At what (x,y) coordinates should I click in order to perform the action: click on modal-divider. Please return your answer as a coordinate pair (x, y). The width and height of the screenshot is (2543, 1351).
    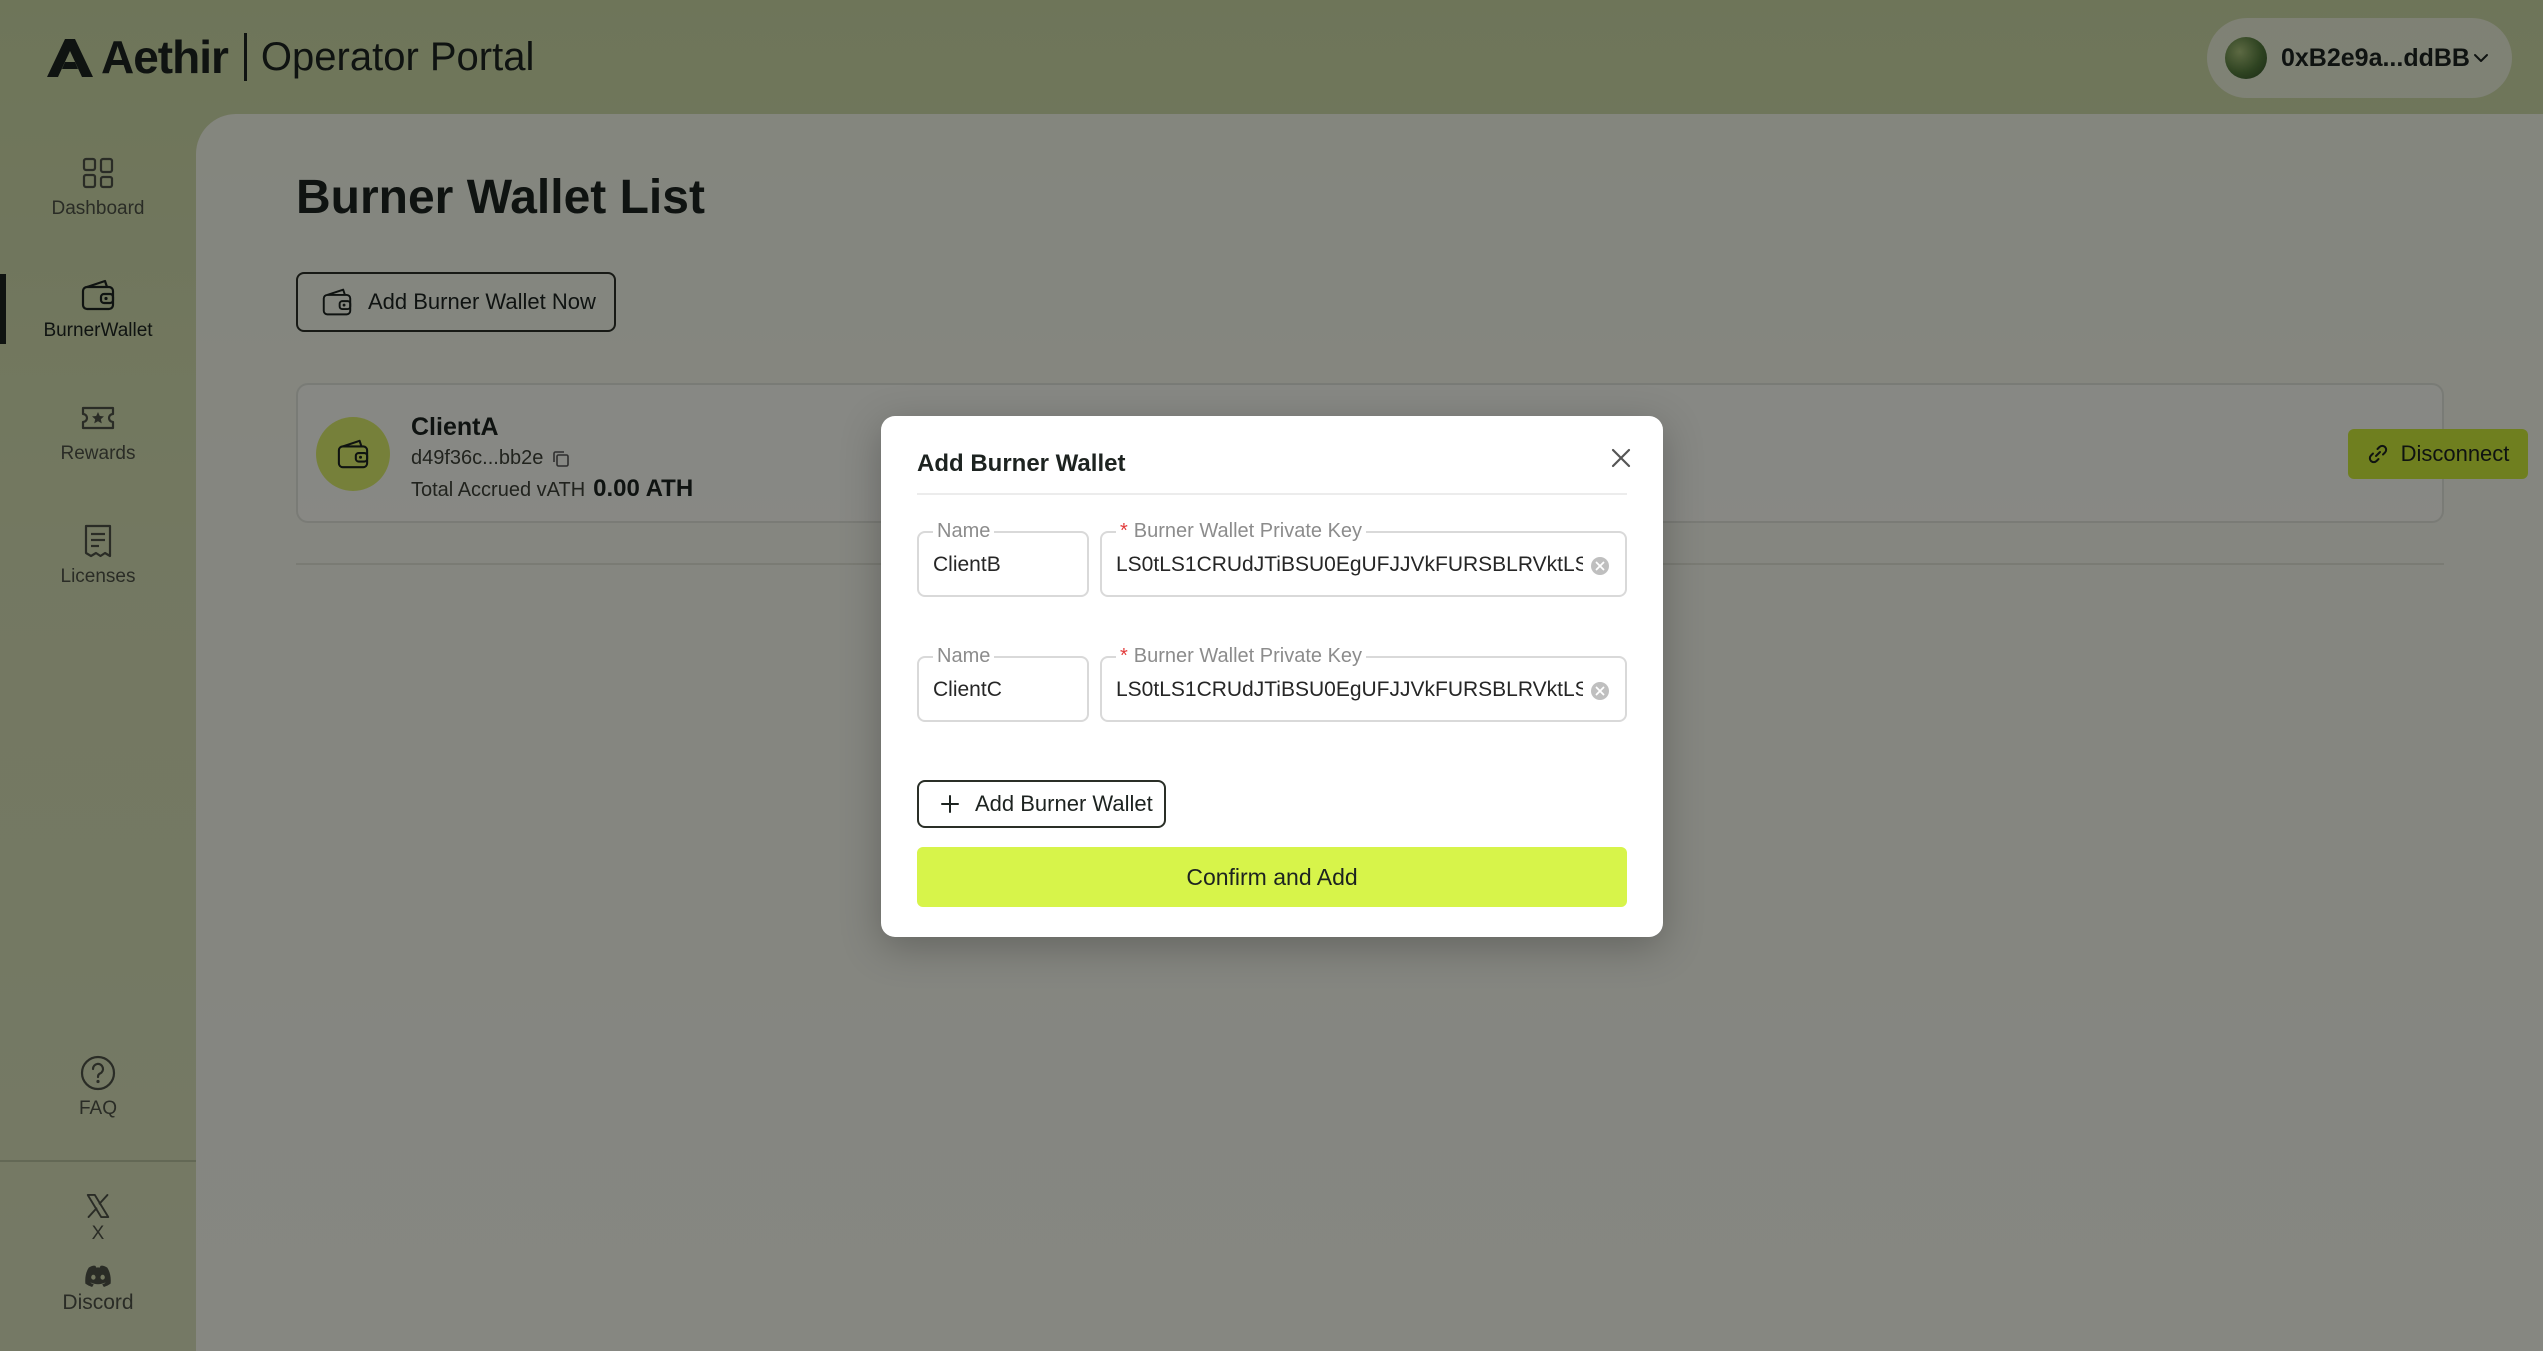
    Looking at the image, I should click on (1272, 494).